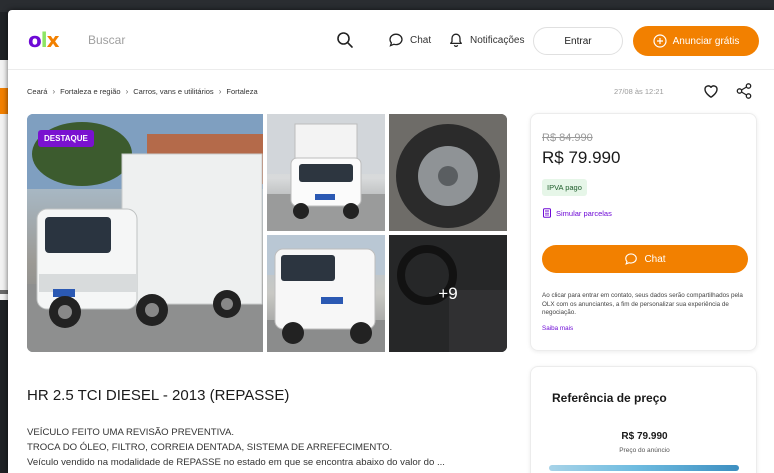 The height and width of the screenshot is (473, 774). What do you see at coordinates (241, 91) in the screenshot?
I see `breadcrumb-item-city: Fortaleza` at bounding box center [241, 91].